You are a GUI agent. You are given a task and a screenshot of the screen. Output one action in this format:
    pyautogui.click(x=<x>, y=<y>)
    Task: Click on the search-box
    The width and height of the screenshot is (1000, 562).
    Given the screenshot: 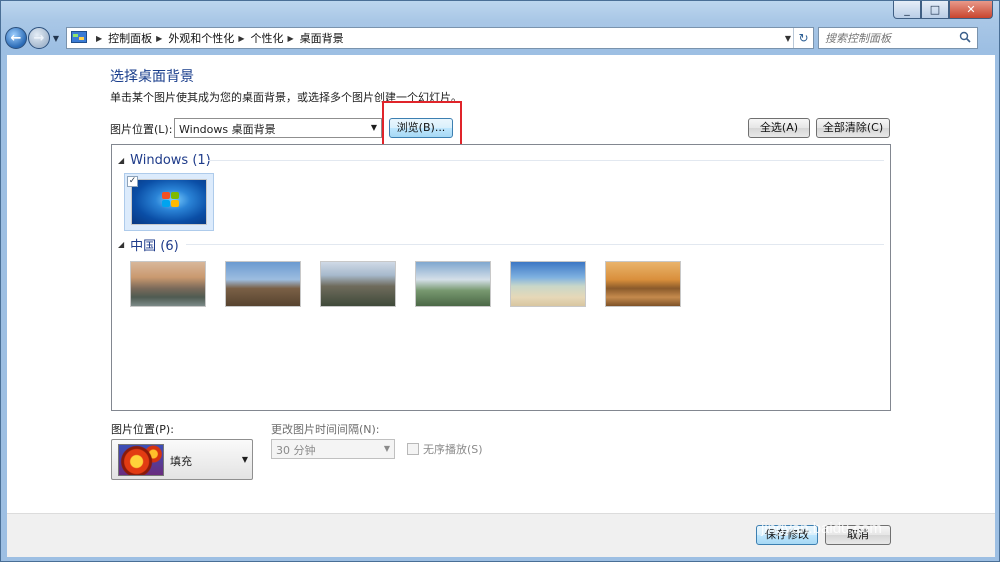 What is the action you would take?
    pyautogui.click(x=898, y=38)
    